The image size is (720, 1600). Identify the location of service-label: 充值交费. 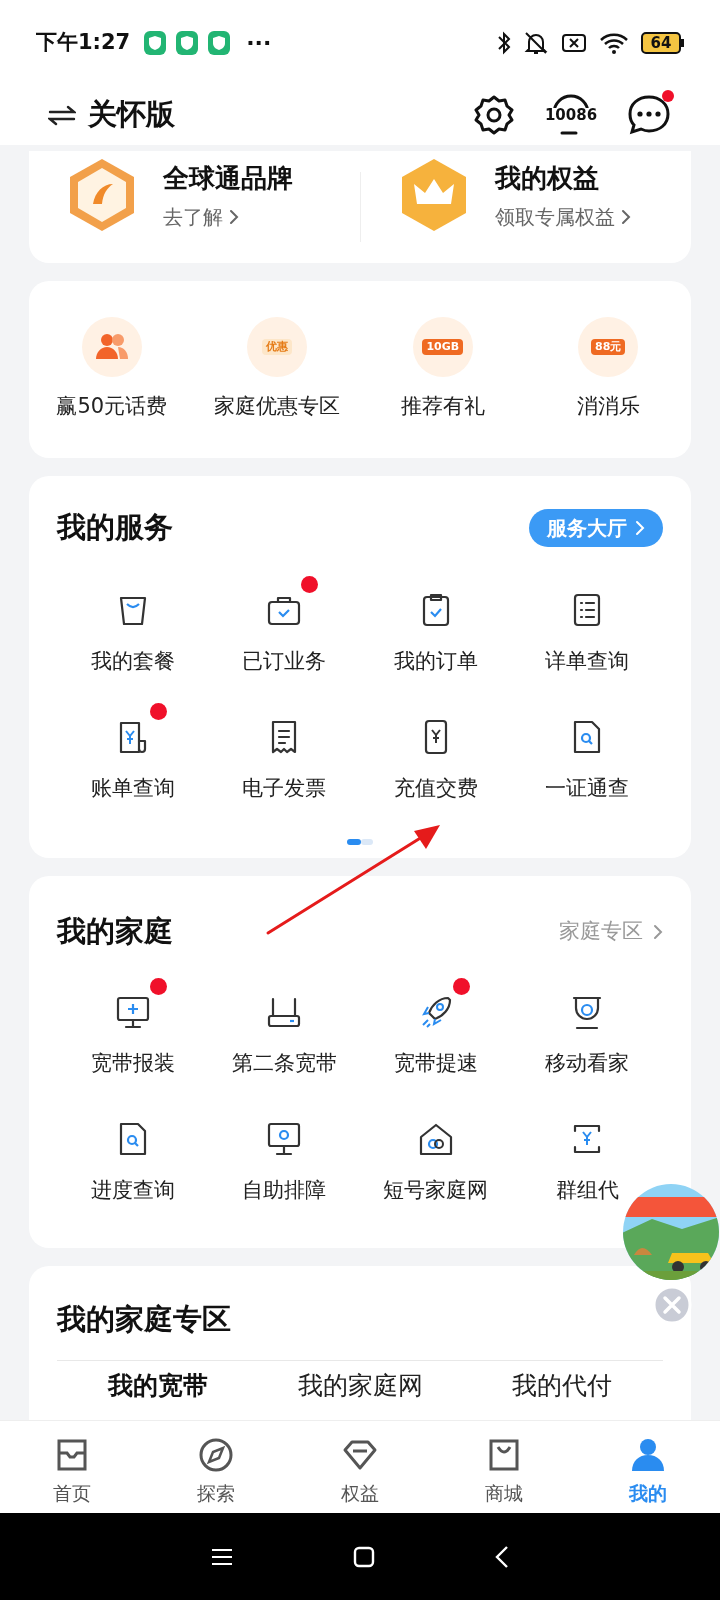
(435, 788).